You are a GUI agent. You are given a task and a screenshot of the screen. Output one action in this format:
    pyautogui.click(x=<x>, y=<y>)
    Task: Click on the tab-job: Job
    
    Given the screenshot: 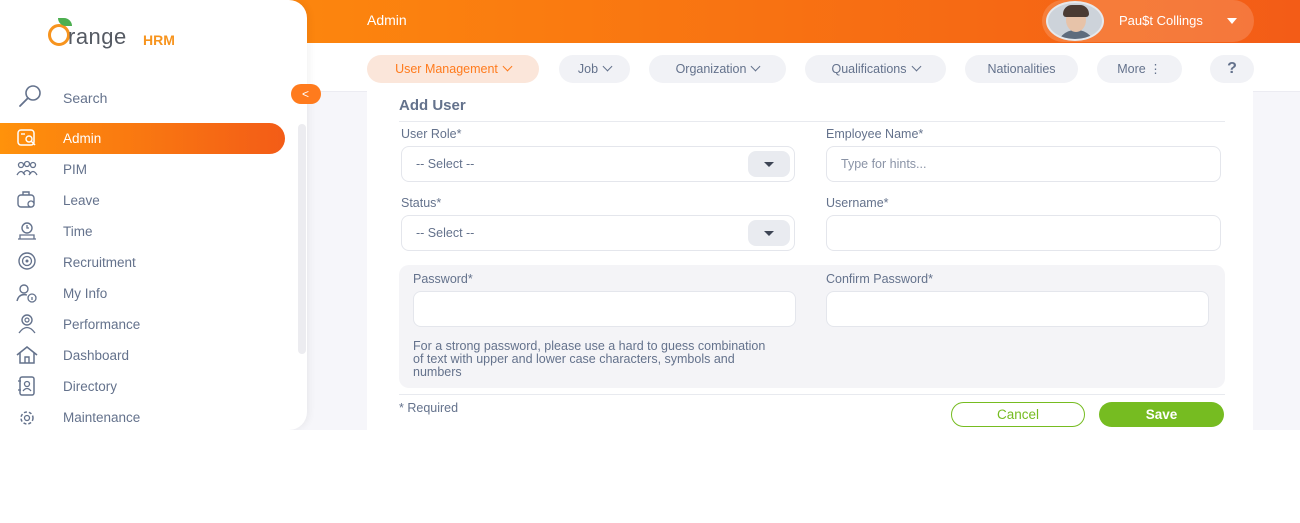 What is the action you would take?
    pyautogui.click(x=594, y=69)
    